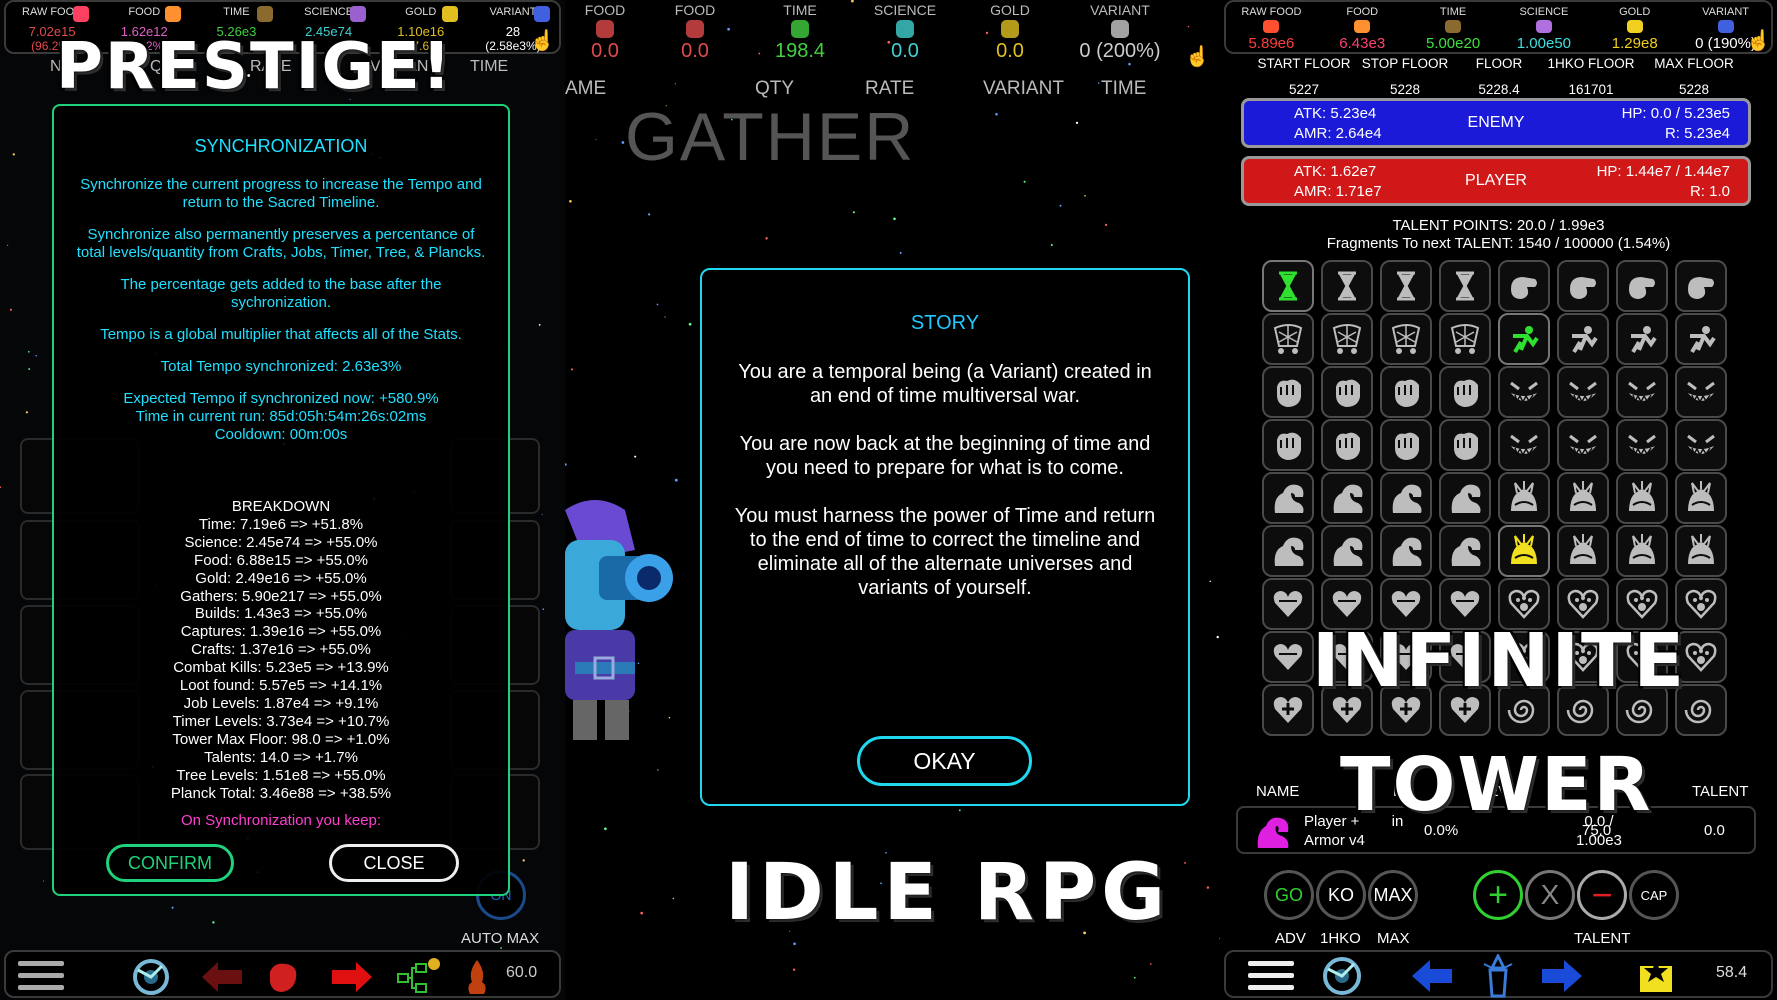 The image size is (1777, 1000). I want to click on remove-talent-button: −, so click(1602, 895).